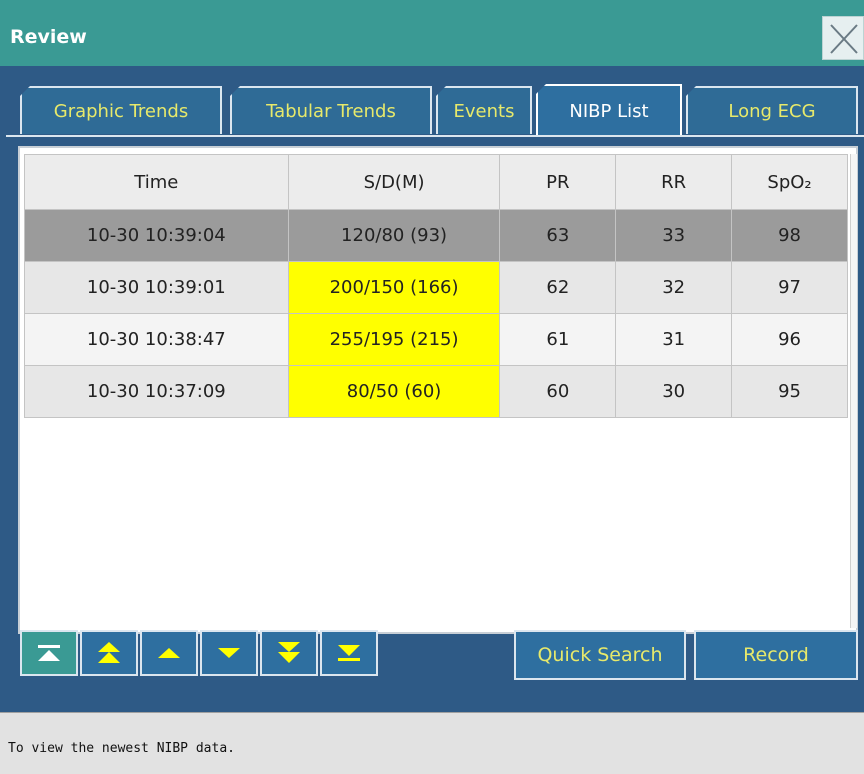 This screenshot has height=774, width=864. Describe the element at coordinates (558, 287) in the screenshot. I see `cell-pr: 62` at that location.